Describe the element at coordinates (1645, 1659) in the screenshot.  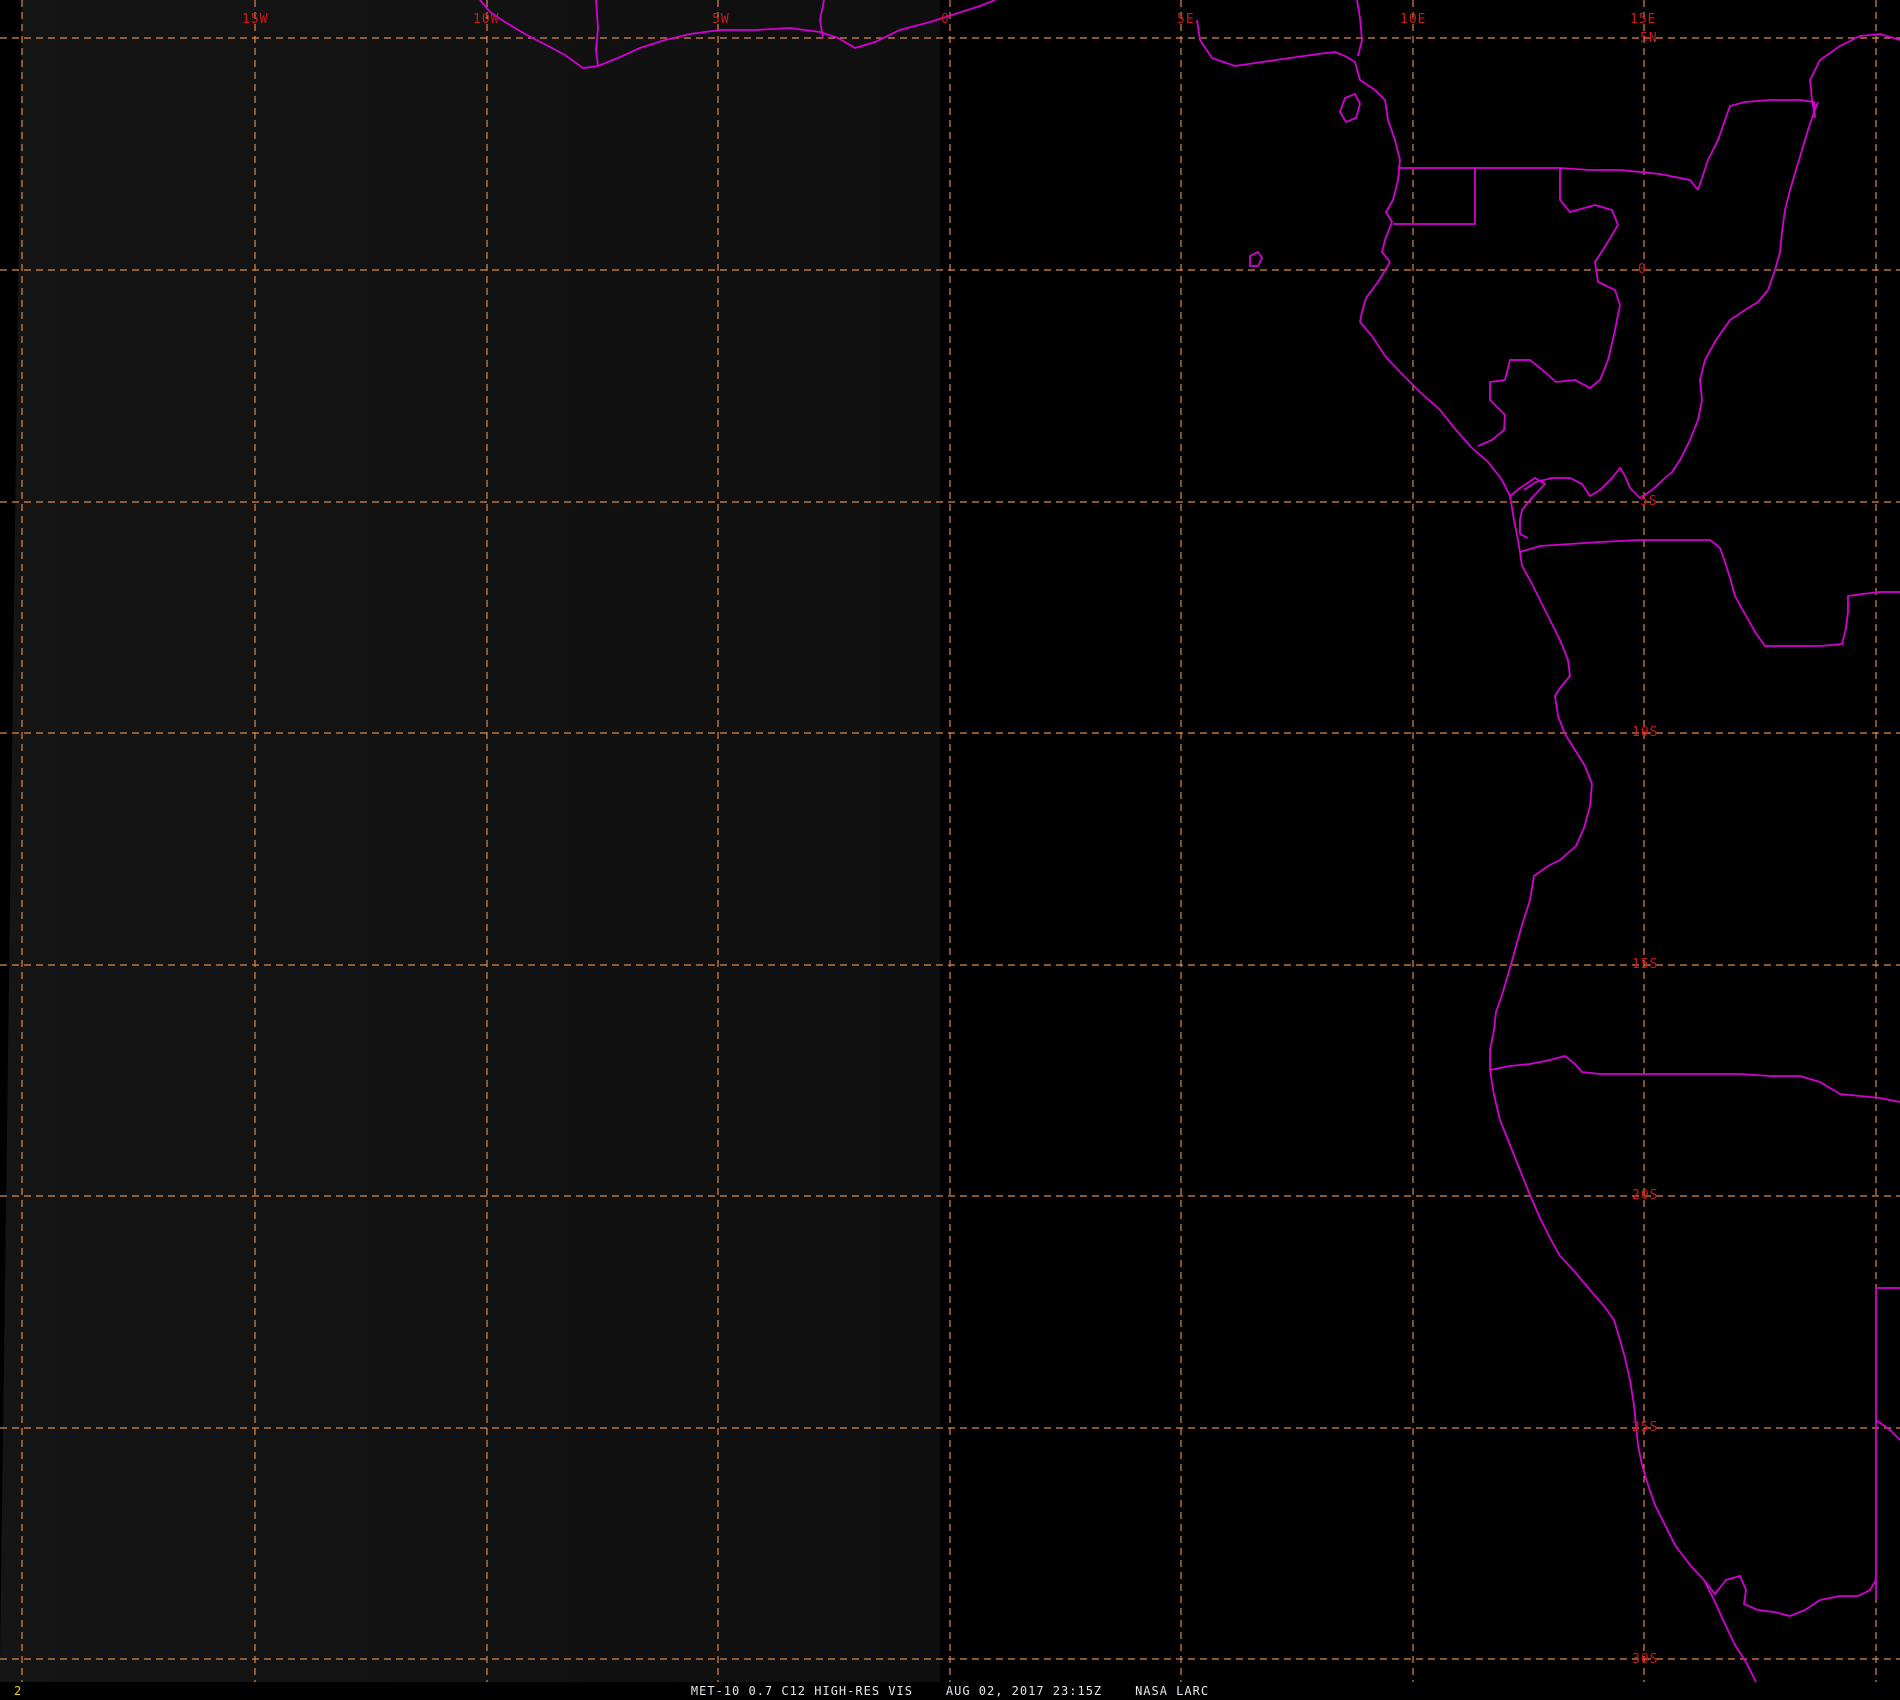
I see `latitude-label-30s: 30S` at that location.